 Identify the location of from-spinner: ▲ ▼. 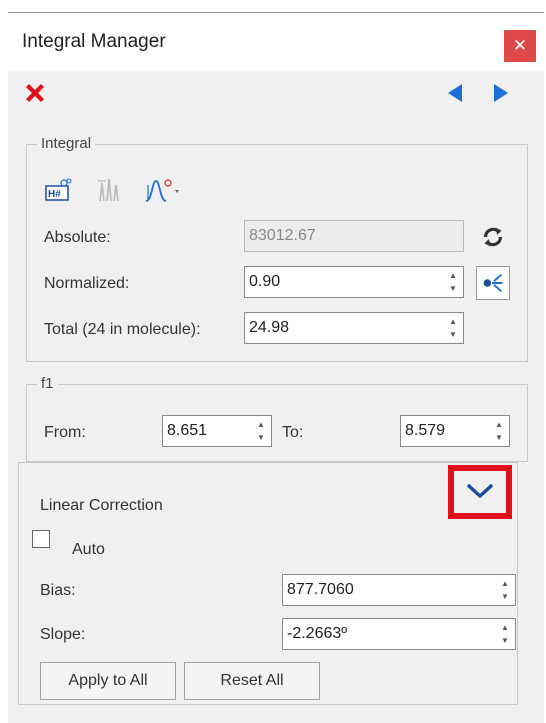
(261, 431).